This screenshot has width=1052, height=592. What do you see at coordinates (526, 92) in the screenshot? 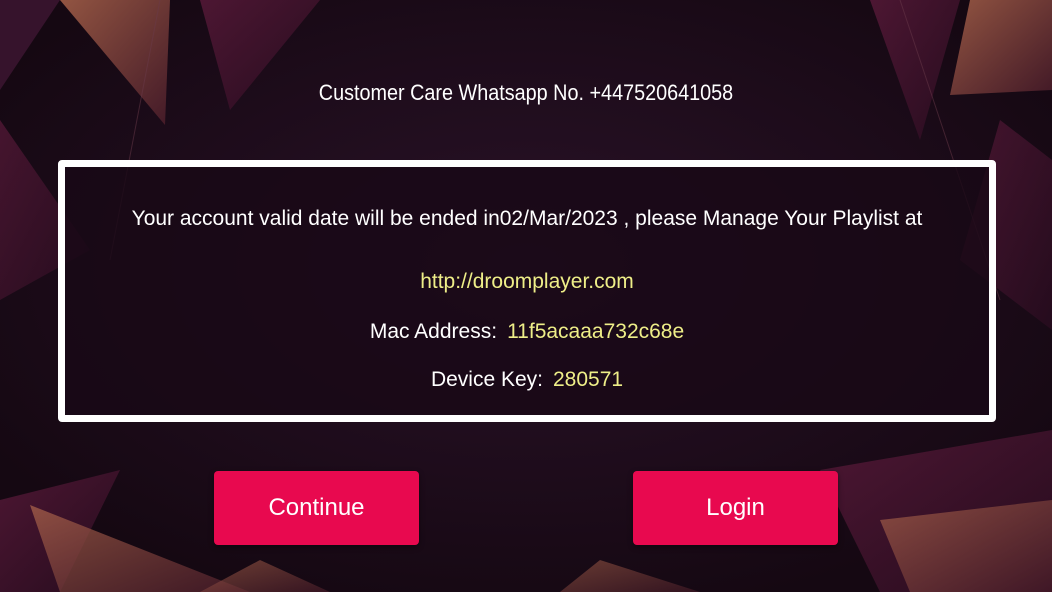
I see `customer-care-text: Customer Care Whatsapp No. +447520641058` at bounding box center [526, 92].